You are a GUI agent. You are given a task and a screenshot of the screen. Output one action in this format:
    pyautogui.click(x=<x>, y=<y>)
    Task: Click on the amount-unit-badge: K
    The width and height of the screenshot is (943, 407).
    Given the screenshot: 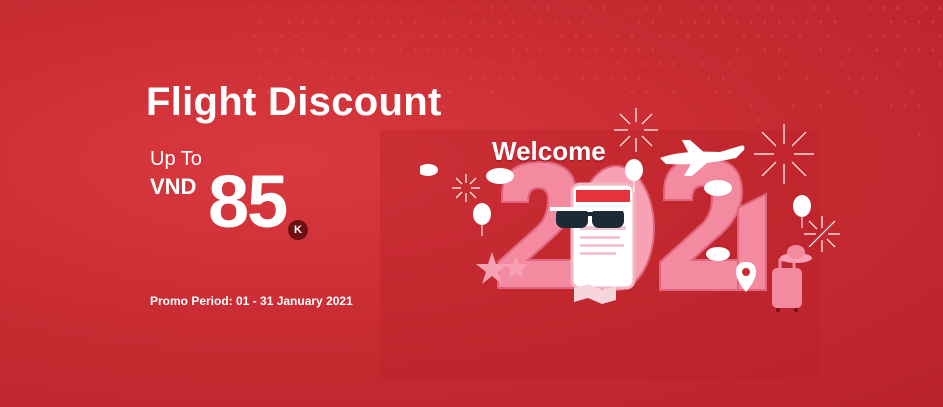 What is the action you would take?
    pyautogui.click(x=298, y=230)
    